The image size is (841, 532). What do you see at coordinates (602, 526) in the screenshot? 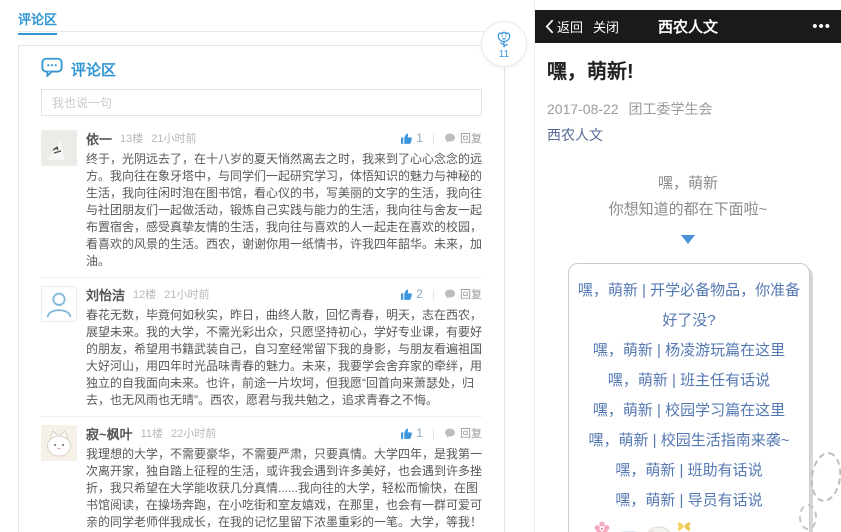
I see `pink-flower-icon` at bounding box center [602, 526].